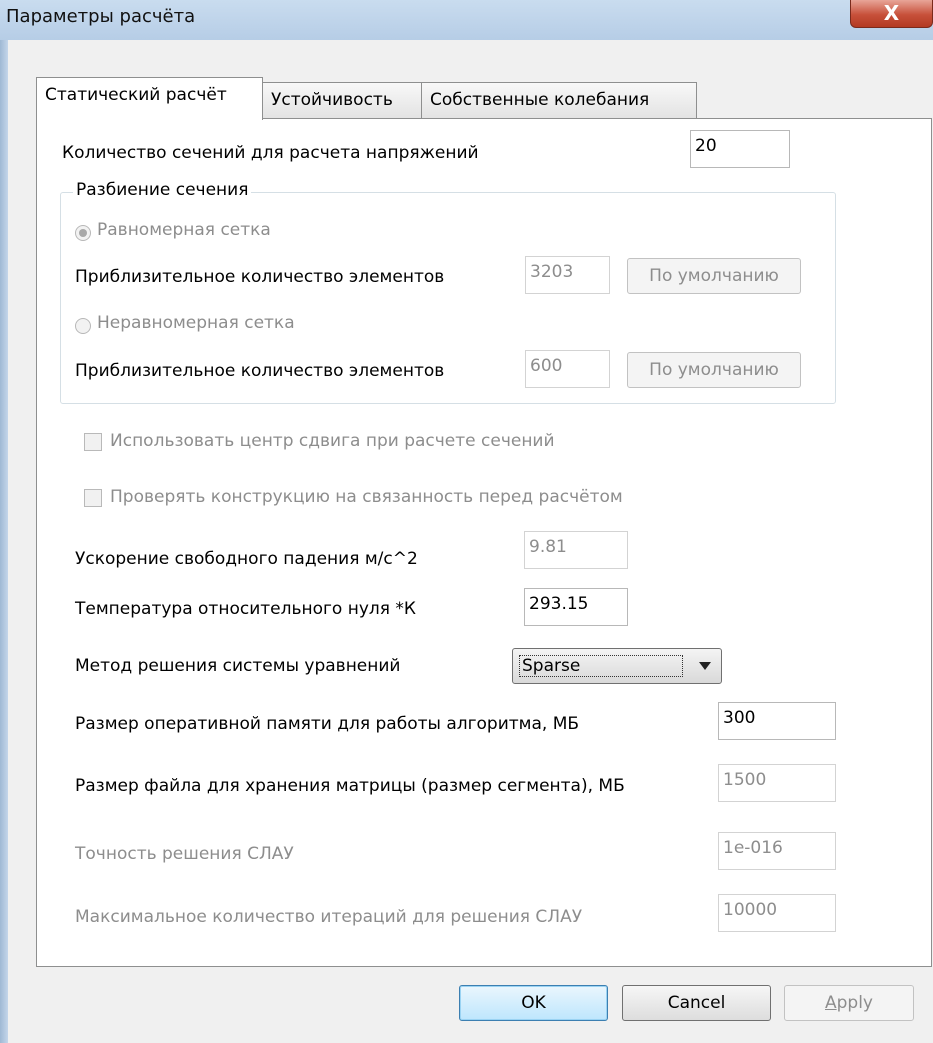 The height and width of the screenshot is (1043, 933). Describe the element at coordinates (93, 442) in the screenshot. I see `shear-center-checkbox` at that location.